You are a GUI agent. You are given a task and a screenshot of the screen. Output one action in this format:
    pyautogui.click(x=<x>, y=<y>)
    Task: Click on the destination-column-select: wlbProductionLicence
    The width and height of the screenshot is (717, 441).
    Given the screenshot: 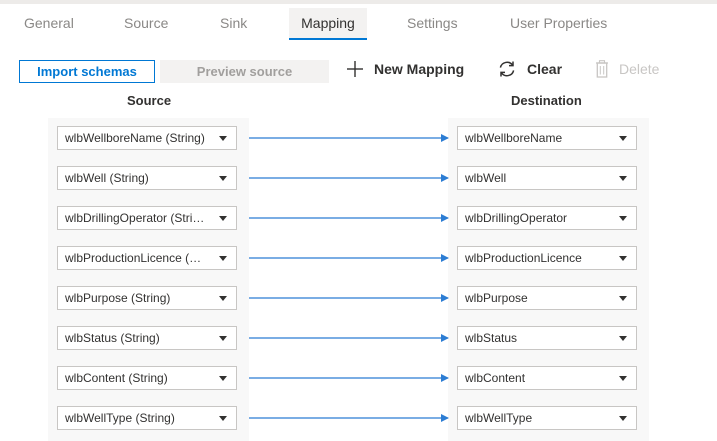 What is the action you would take?
    pyautogui.click(x=547, y=258)
    